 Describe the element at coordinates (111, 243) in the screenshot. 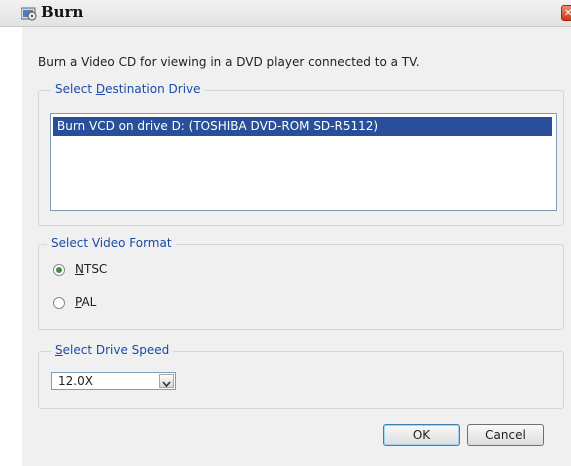

I see `video-format-legend: Select Video Format` at that location.